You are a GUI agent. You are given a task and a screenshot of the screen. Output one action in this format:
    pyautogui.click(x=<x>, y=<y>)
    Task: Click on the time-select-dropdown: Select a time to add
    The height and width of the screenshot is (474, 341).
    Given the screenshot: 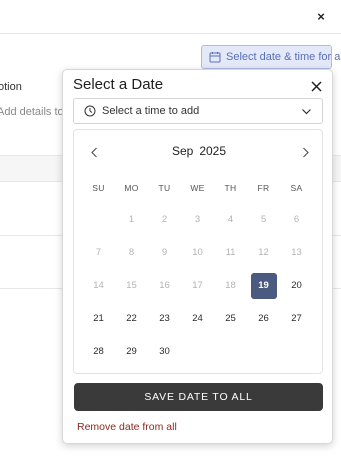 What is the action you would take?
    pyautogui.click(x=198, y=111)
    